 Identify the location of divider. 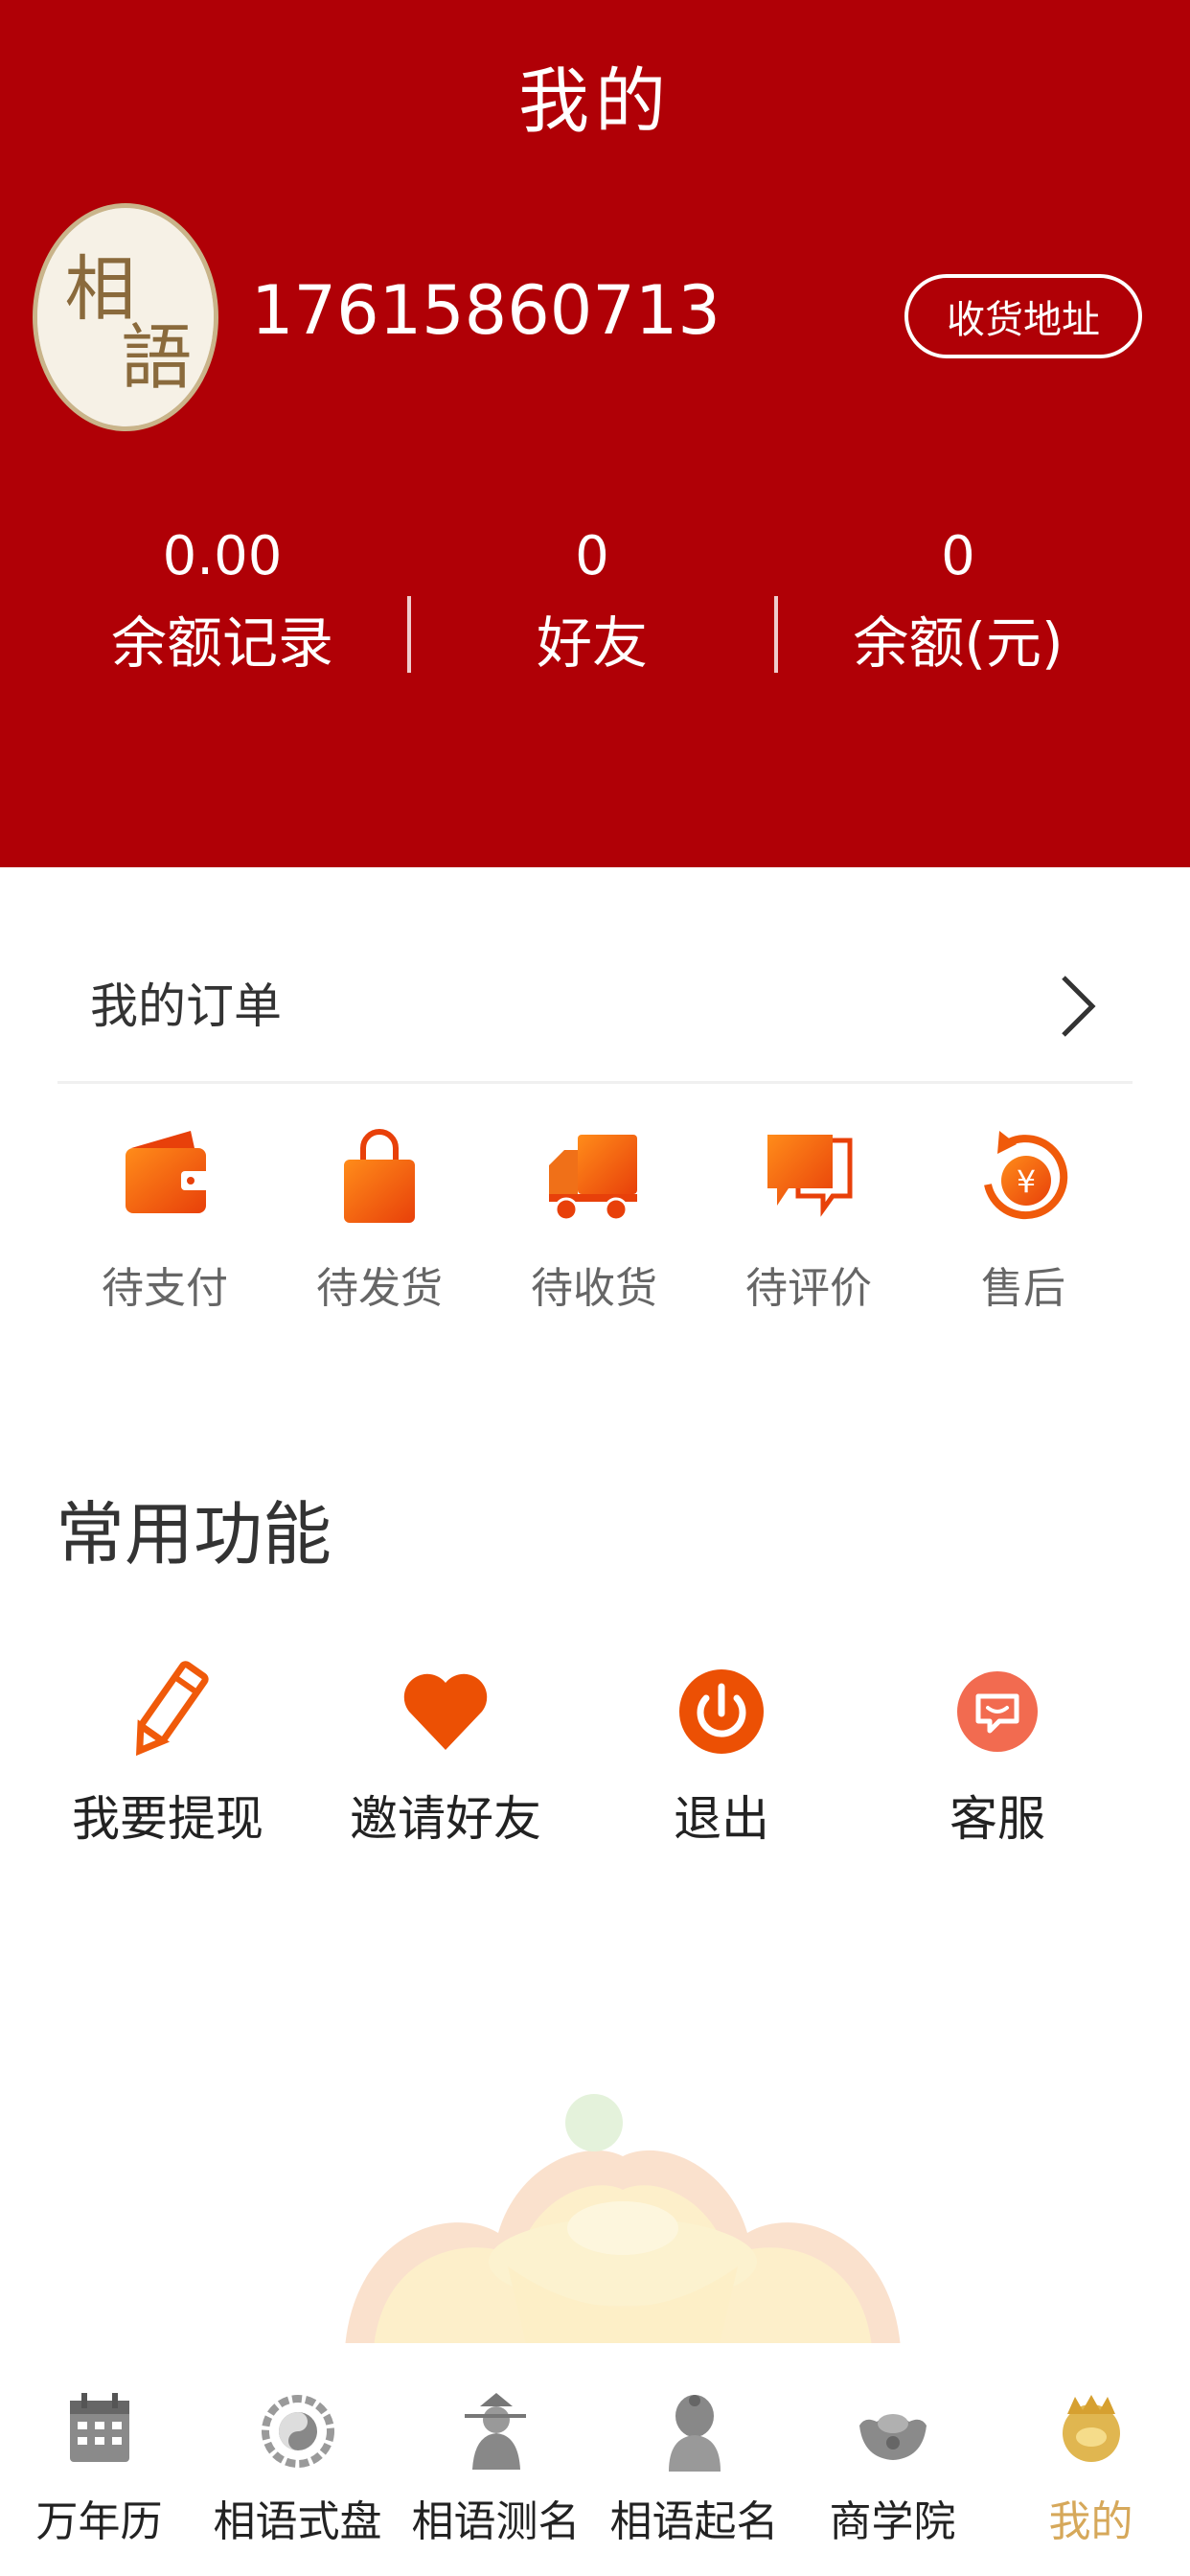
(595, 1082).